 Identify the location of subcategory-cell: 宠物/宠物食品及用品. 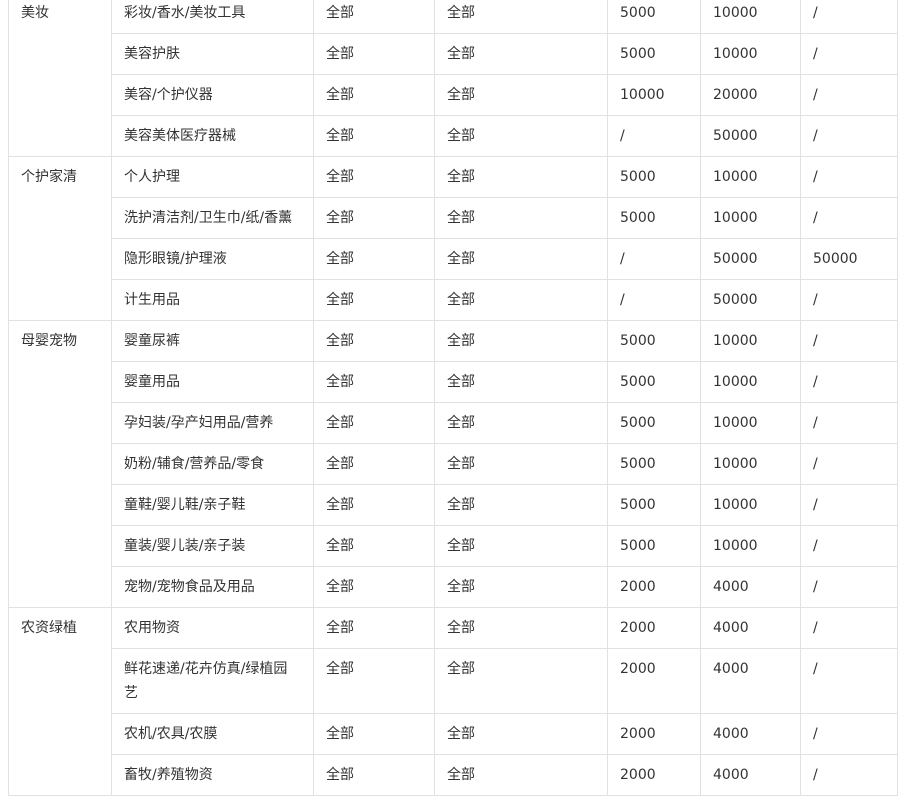
(212, 587).